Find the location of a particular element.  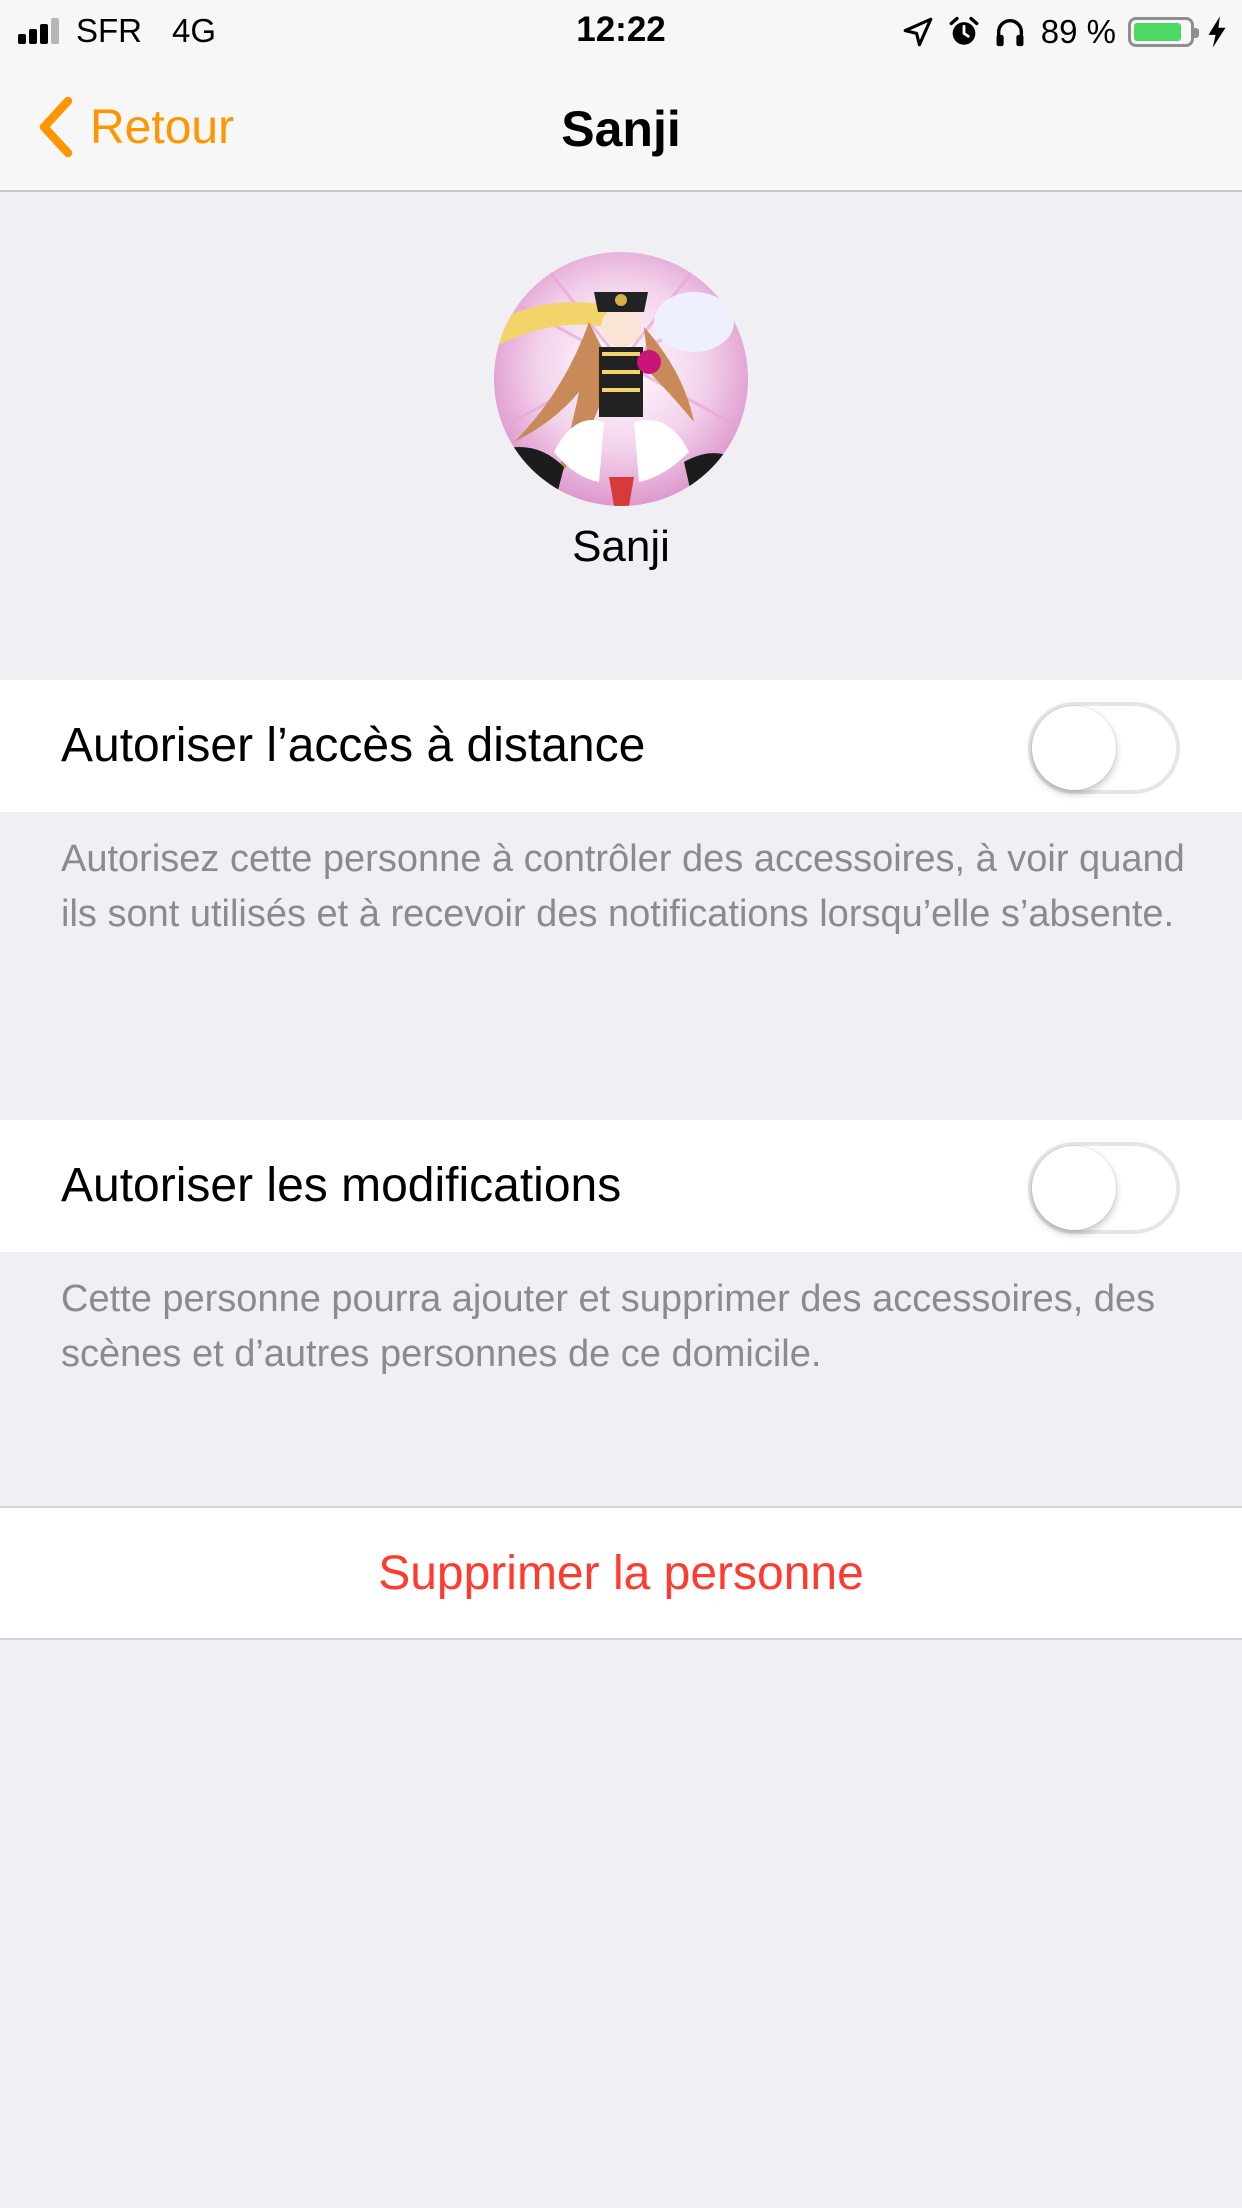

top-bar: SFR 4G 12:22 89 % Retour Sanji is located at coordinates (621, 96).